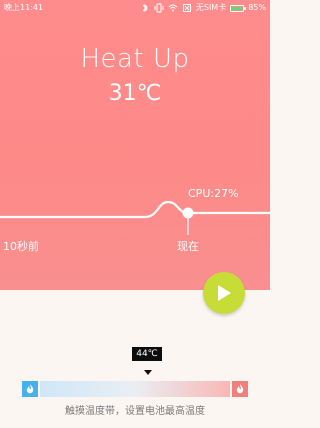 The height and width of the screenshot is (428, 320). I want to click on bluetooth-icon, so click(145, 8).